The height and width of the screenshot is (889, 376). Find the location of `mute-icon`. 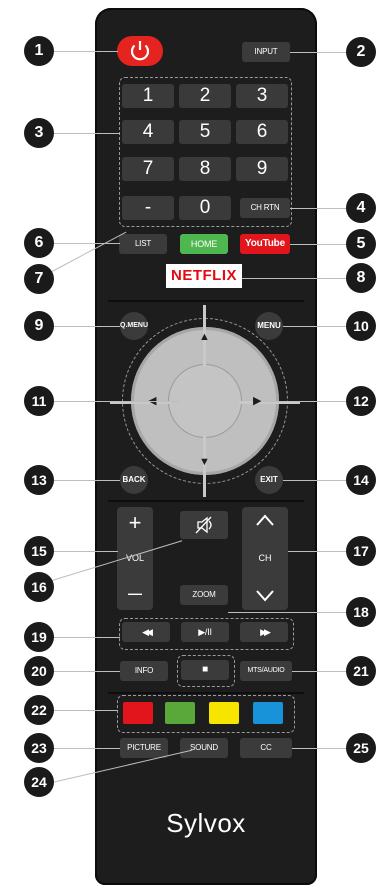

mute-icon is located at coordinates (203, 525).